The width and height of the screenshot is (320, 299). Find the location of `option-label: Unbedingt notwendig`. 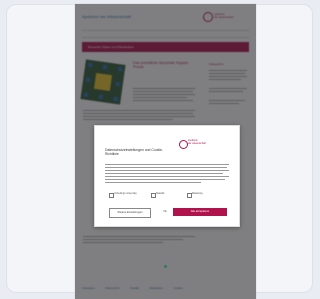

option-label: Unbedingt notwendig is located at coordinates (125, 193).